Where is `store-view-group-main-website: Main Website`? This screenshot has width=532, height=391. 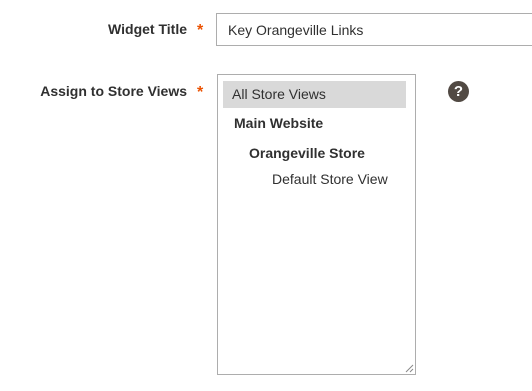 store-view-group-main-website: Main Website is located at coordinates (279, 123).